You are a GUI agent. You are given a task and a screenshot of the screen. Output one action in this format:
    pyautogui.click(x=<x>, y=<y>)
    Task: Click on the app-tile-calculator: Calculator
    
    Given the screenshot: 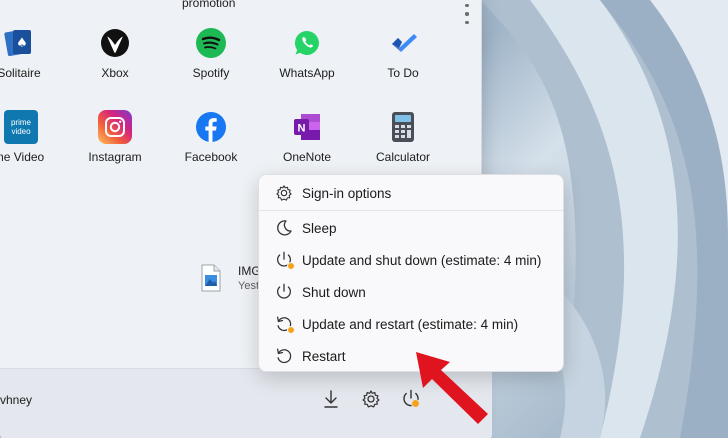 What is the action you would take?
    pyautogui.click(x=403, y=137)
    